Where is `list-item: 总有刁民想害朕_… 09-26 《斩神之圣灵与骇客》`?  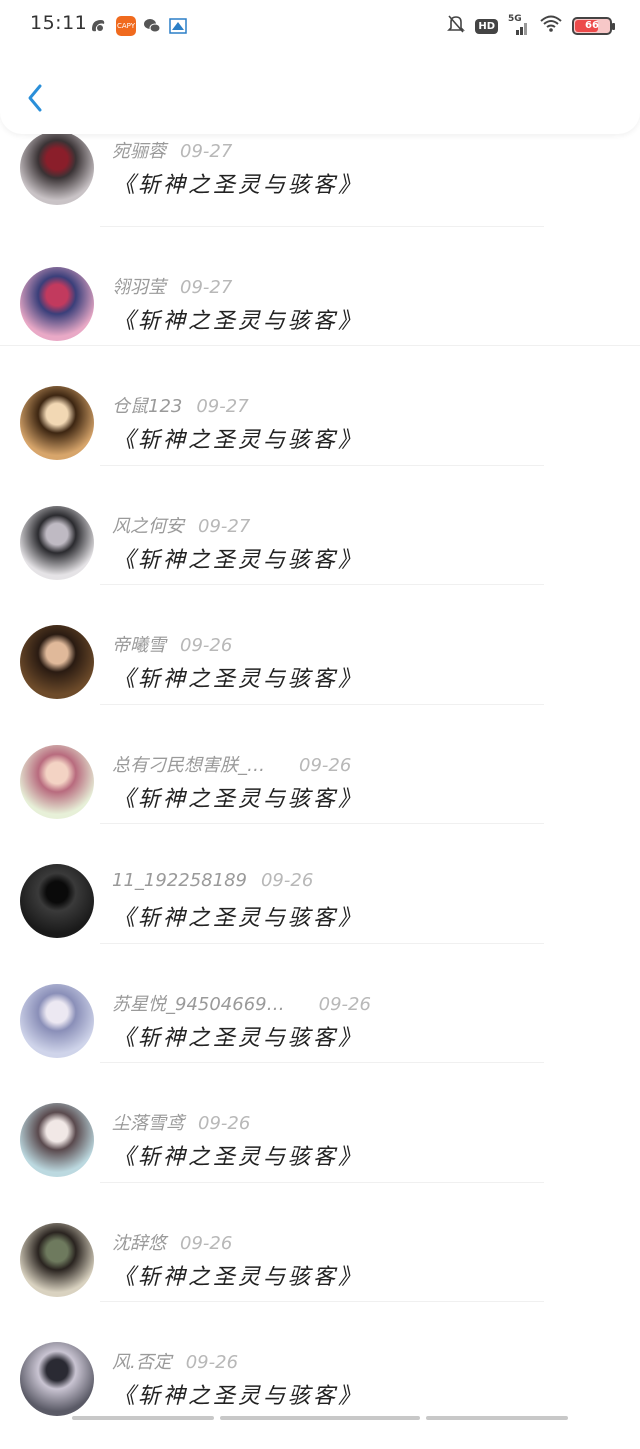 list-item: 总有刁民想害朕_… 09-26 《斩神之圣灵与骇客》 is located at coordinates (320, 792).